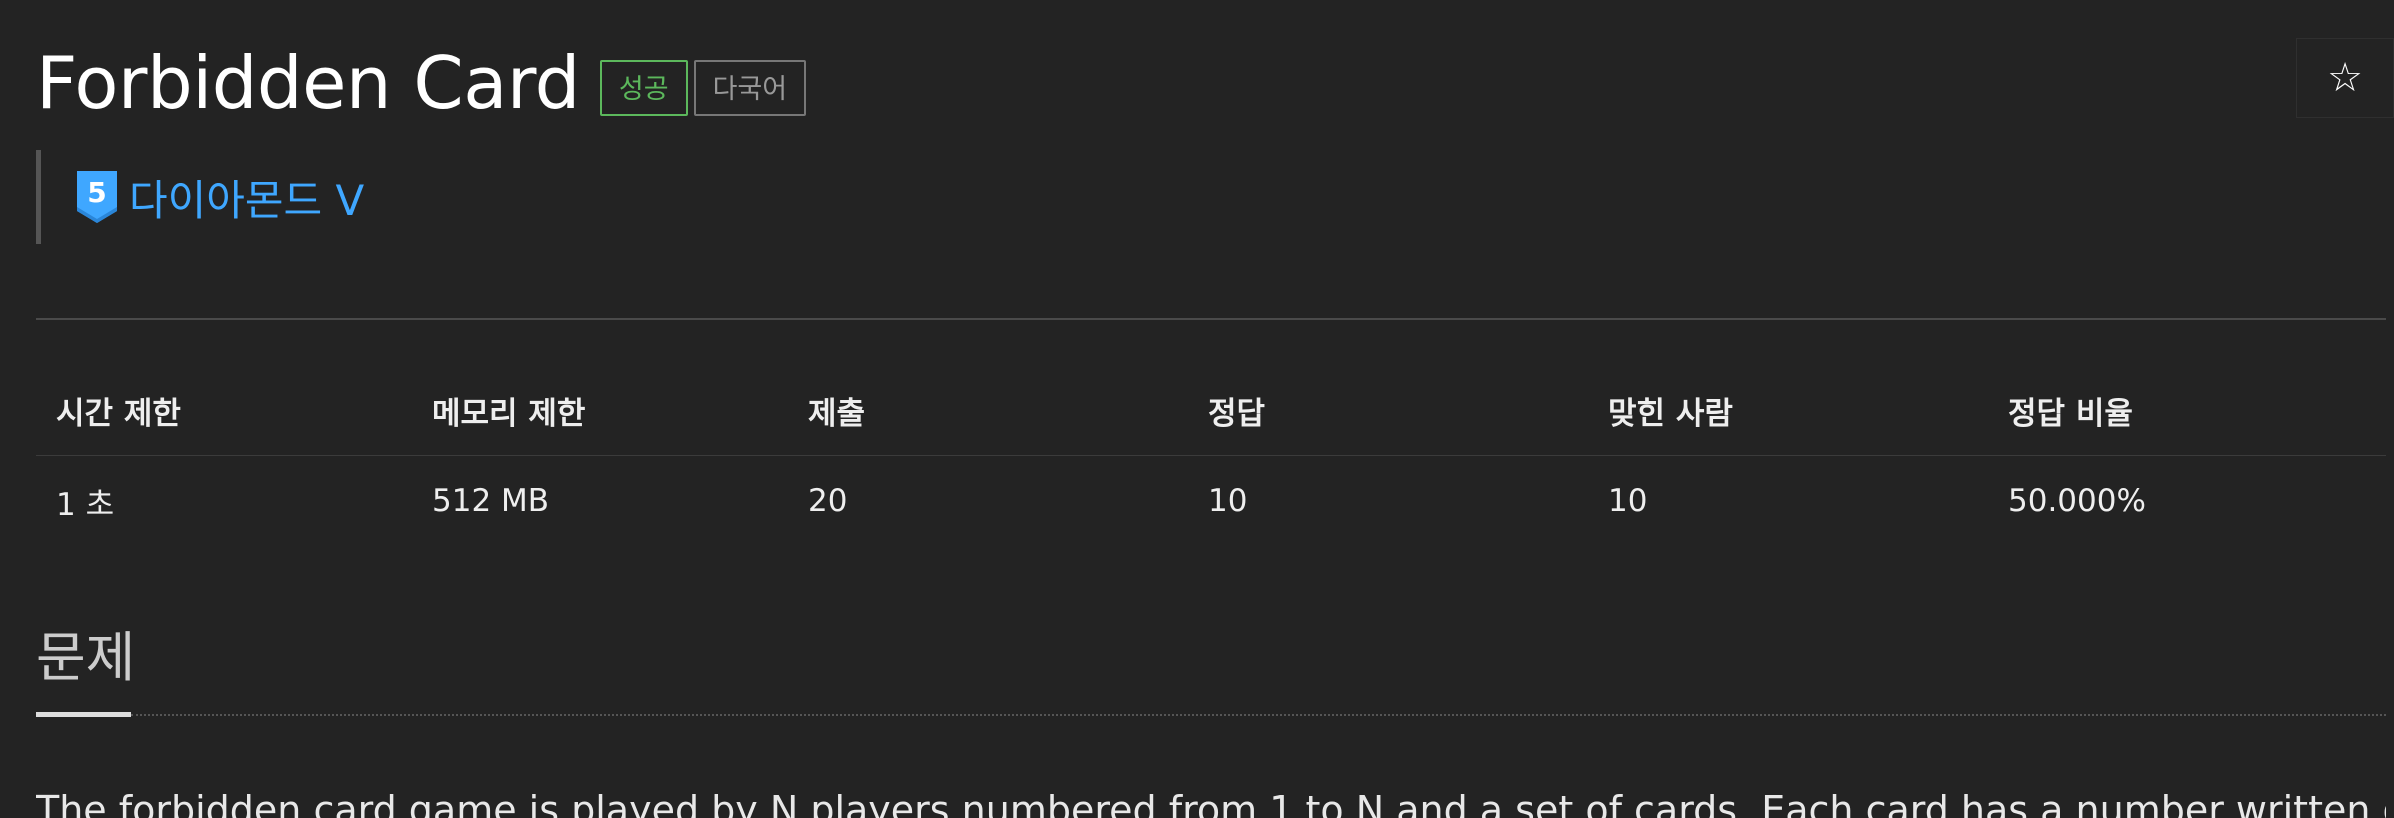 The width and height of the screenshot is (2394, 818). What do you see at coordinates (83, 714) in the screenshot?
I see `section-underline` at bounding box center [83, 714].